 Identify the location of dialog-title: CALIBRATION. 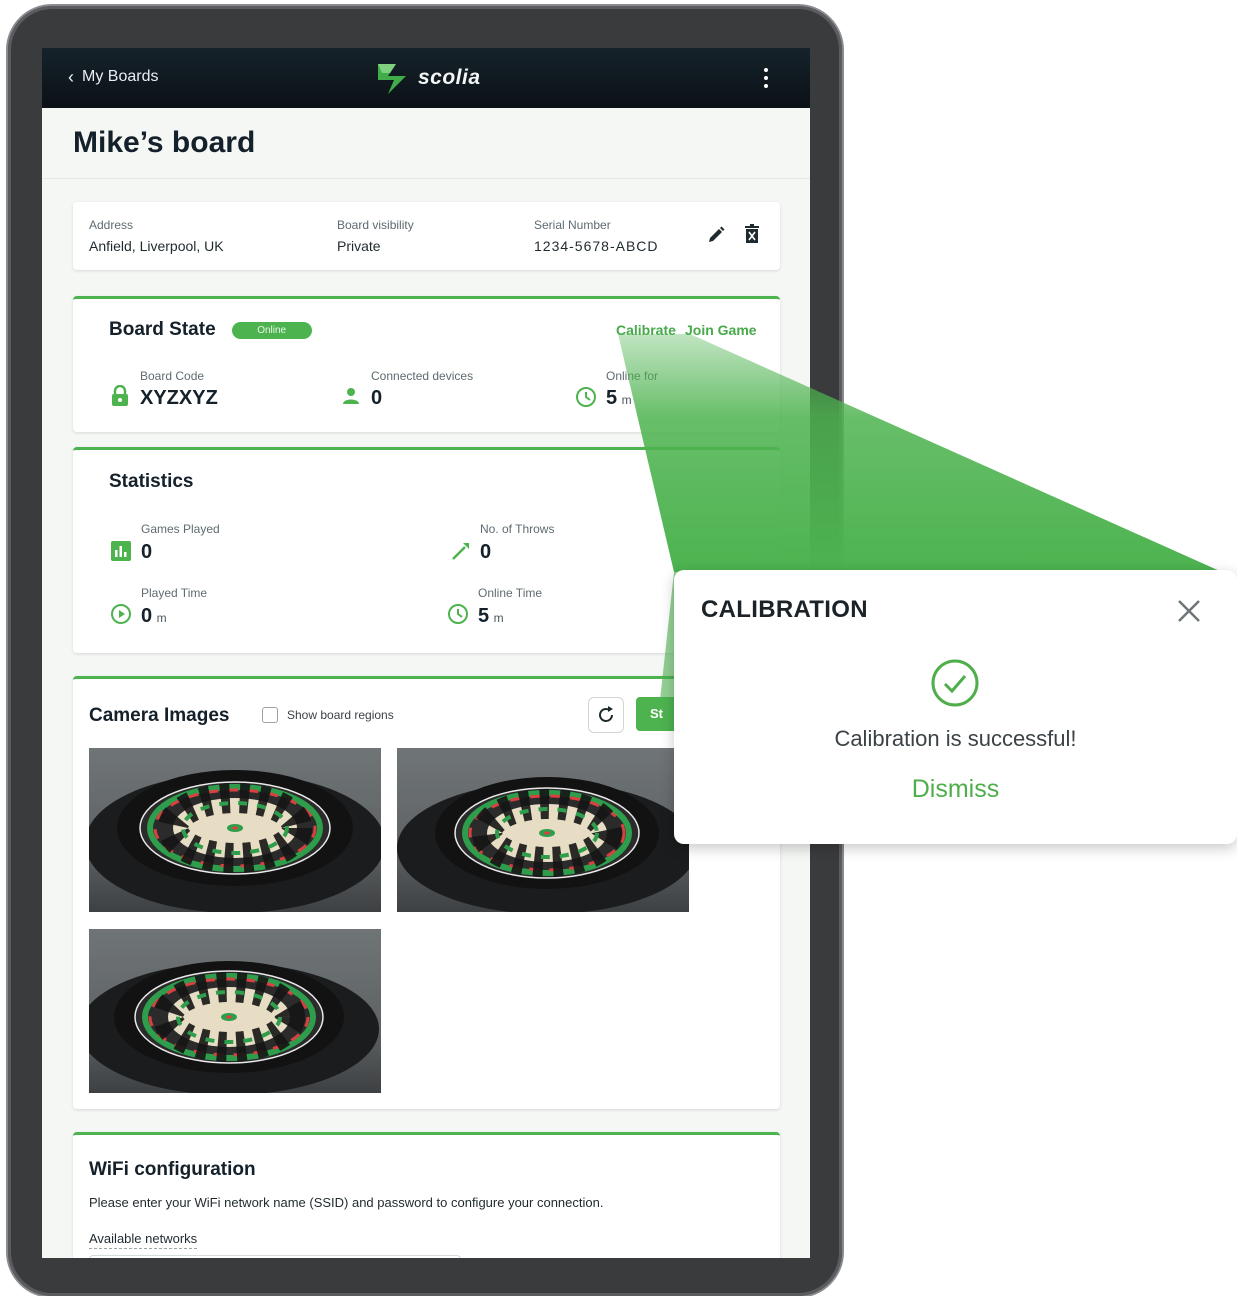
(784, 609).